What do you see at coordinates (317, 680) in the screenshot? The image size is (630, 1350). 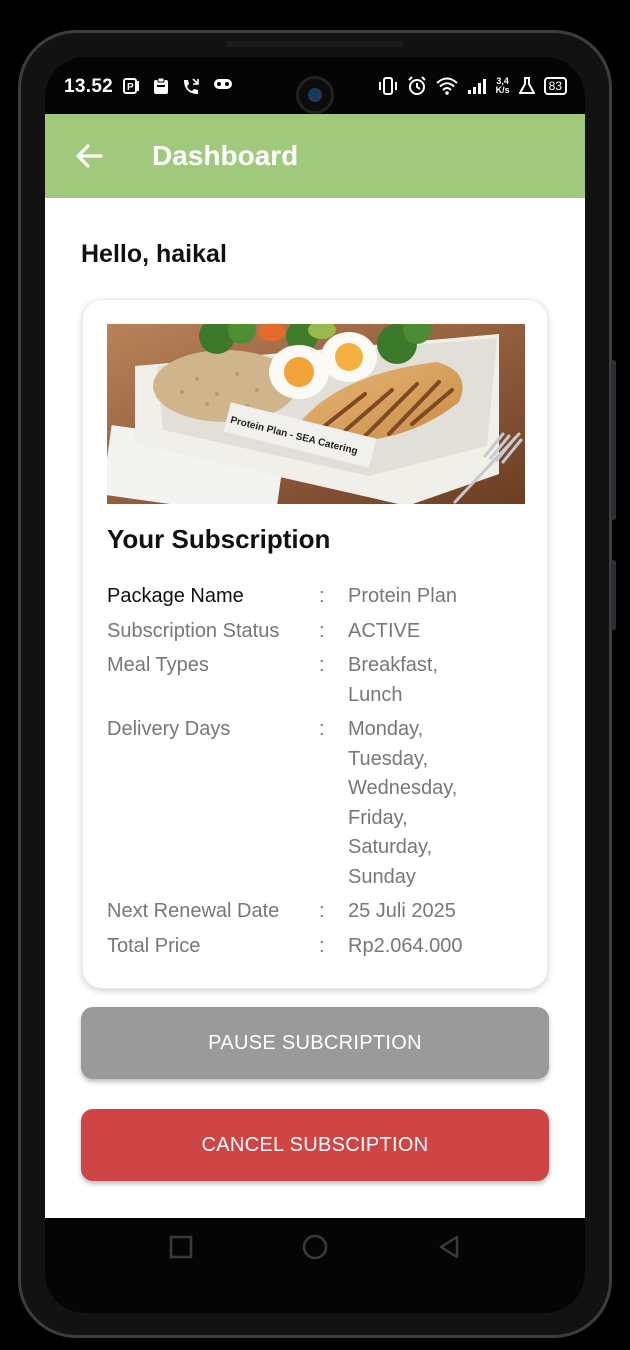 I see `detail-row-meal-types: Meal Types : Breakfast, Lunch` at bounding box center [317, 680].